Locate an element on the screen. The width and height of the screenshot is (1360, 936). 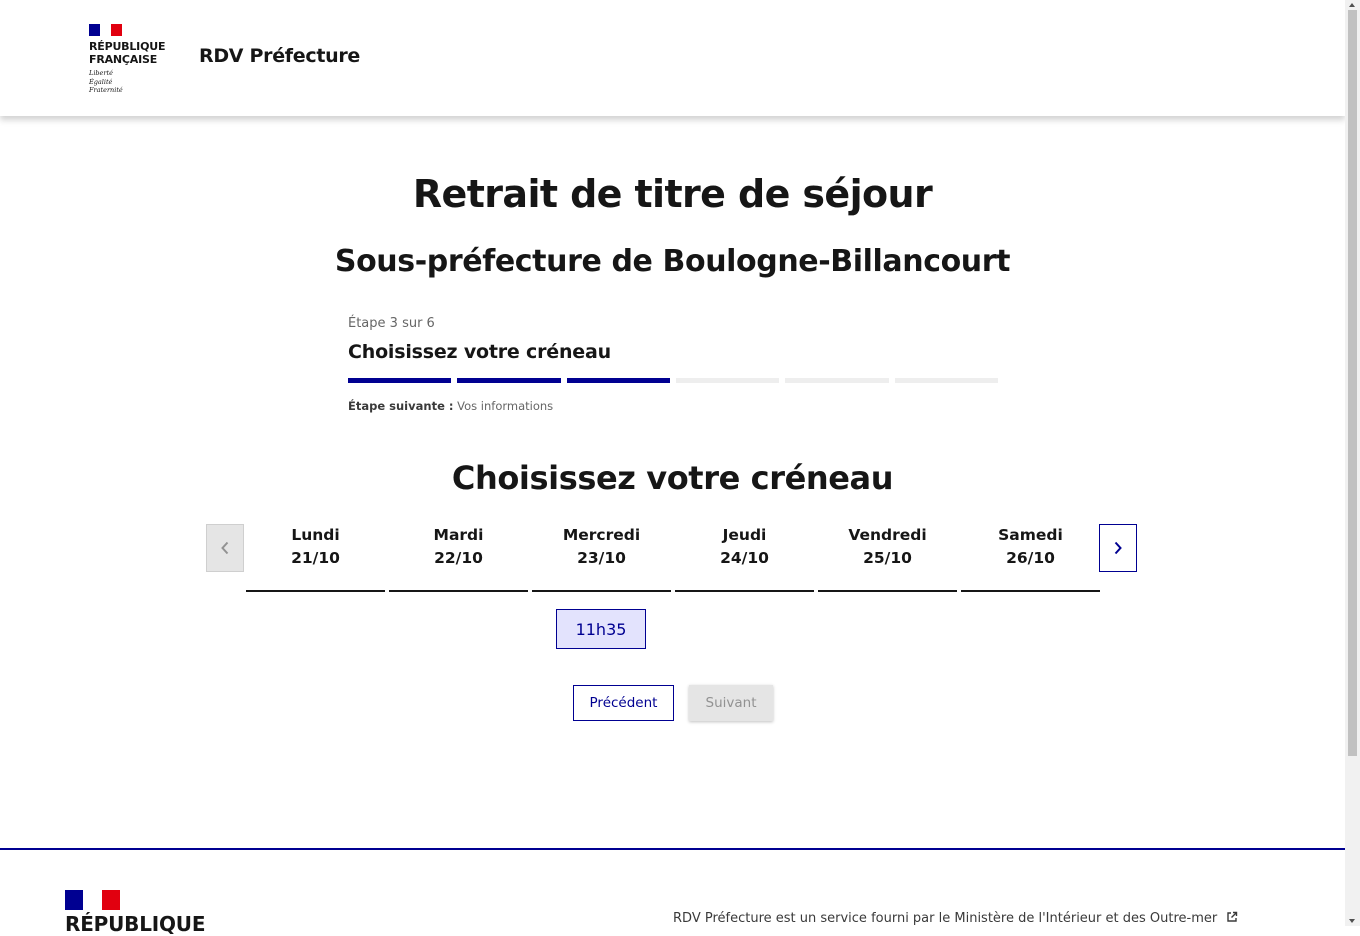
day-column: Lundi 21/10 is located at coordinates (315, 558).